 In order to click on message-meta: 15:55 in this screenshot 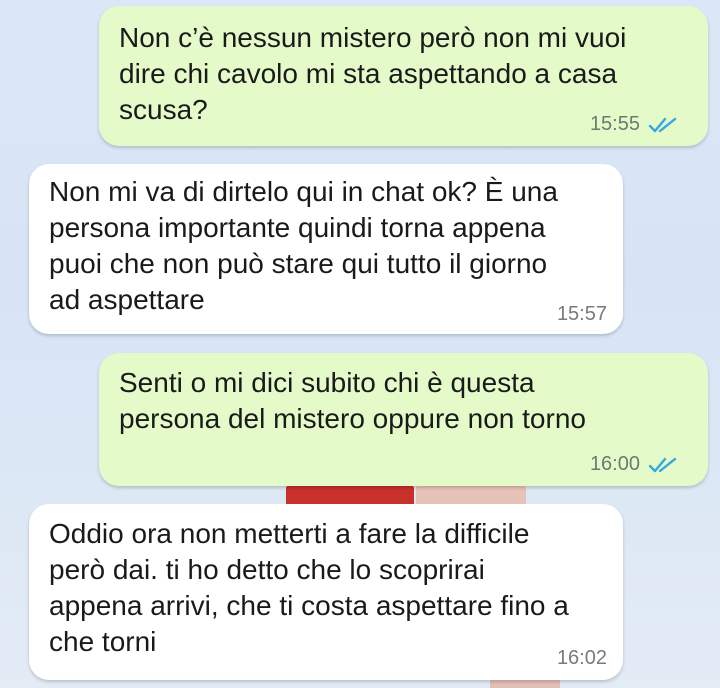, I will do `click(634, 124)`.